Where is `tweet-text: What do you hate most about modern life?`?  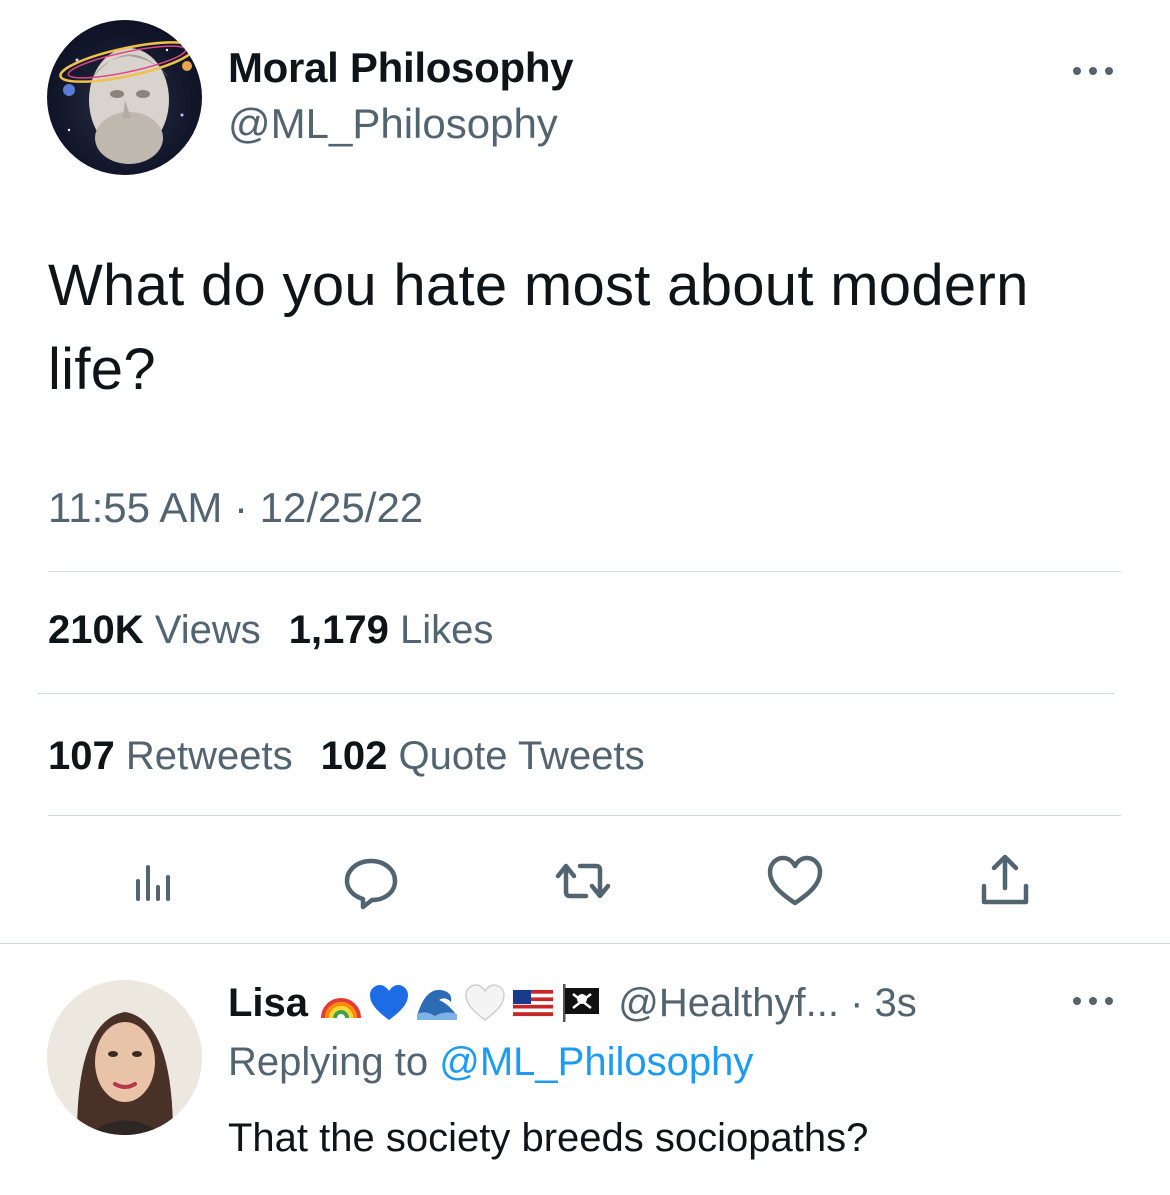 tweet-text: What do you hate most about modern life? is located at coordinates (538, 327).